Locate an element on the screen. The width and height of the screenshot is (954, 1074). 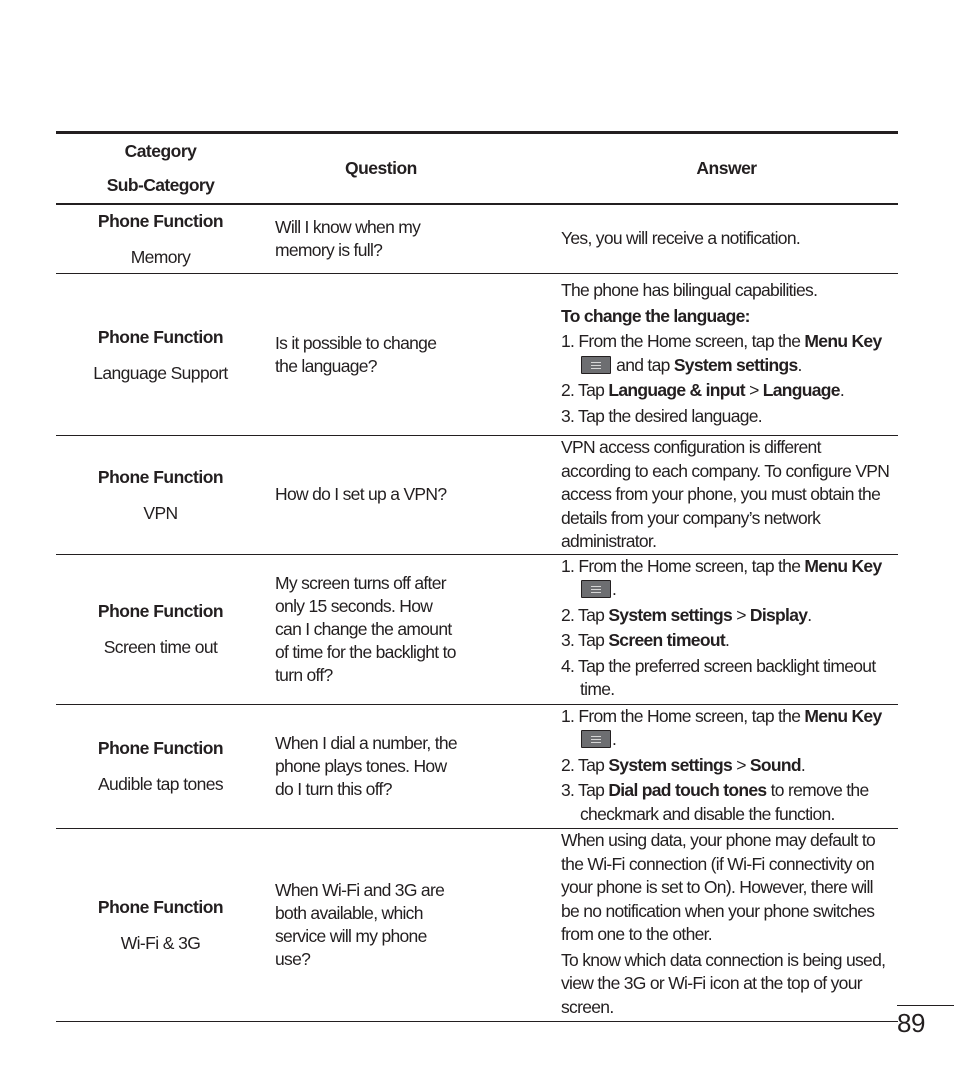
answer-text: Yes, you will receive a notification. is located at coordinates (681, 238).